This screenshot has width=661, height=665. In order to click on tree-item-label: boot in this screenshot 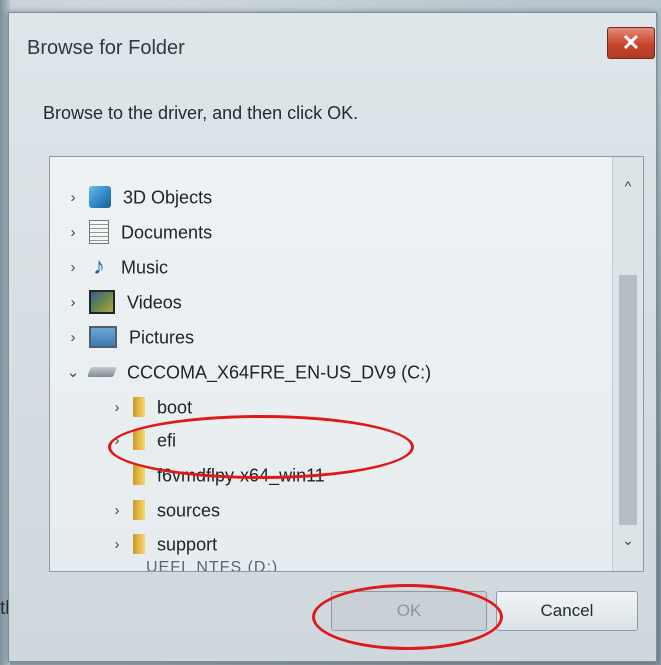, I will do `click(175, 407)`.